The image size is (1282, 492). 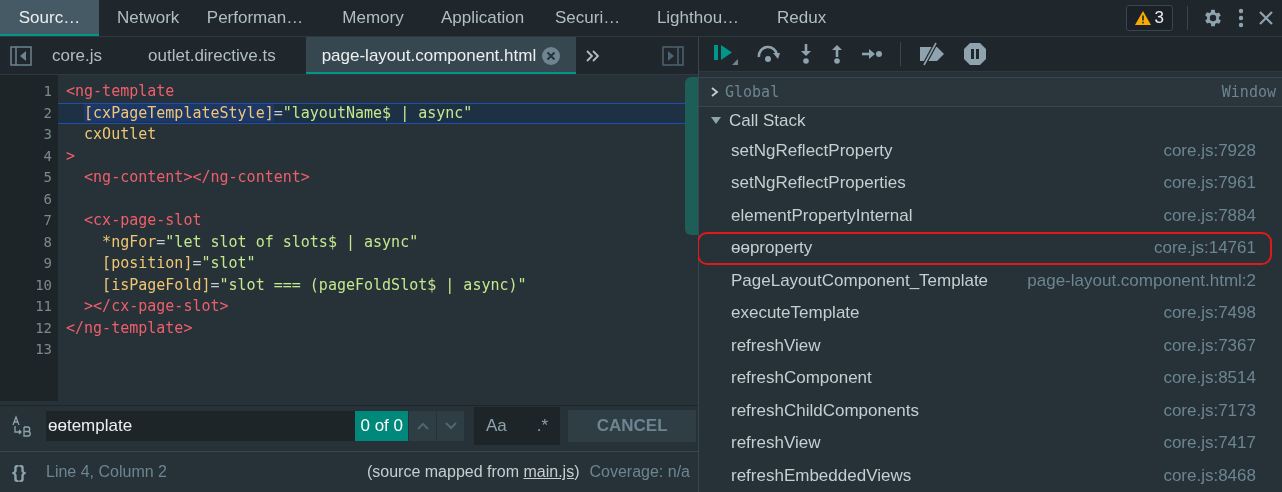 What do you see at coordinates (691, 156) in the screenshot?
I see `scrollbar` at bounding box center [691, 156].